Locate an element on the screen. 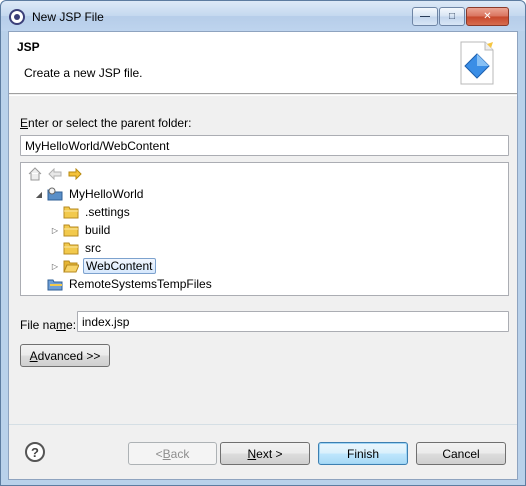 This screenshot has height=486, width=526. project-icon is located at coordinates (55, 194).